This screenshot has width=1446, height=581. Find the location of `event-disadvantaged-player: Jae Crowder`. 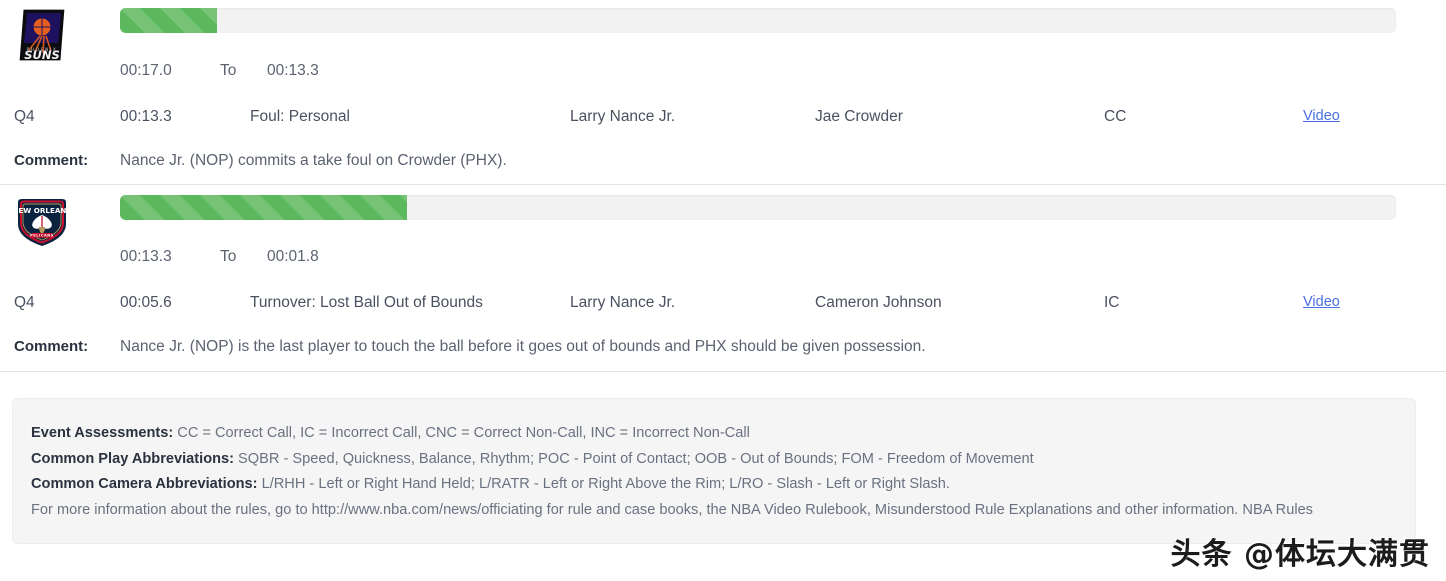

event-disadvantaged-player: Jae Crowder is located at coordinates (859, 116).